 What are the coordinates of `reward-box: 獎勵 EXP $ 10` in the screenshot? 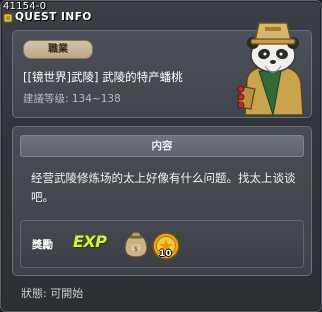 It's located at (162, 244).